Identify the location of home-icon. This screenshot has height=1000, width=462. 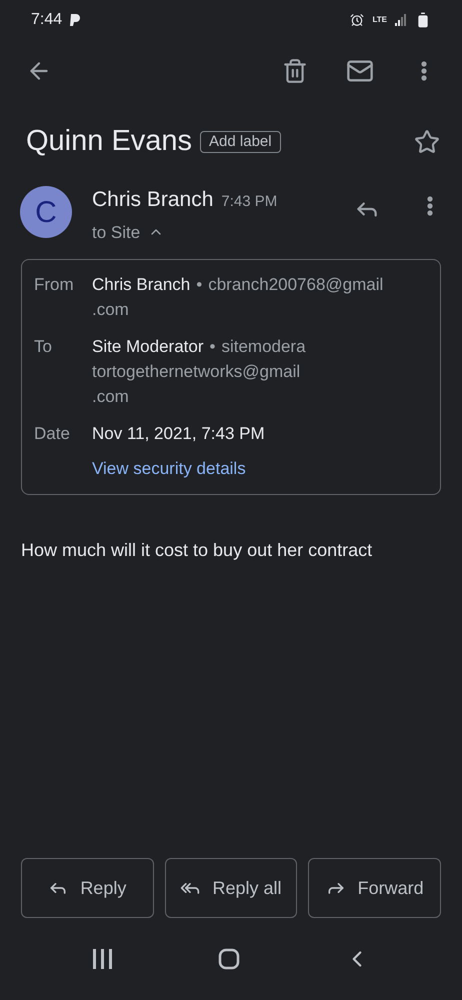
(229, 959).